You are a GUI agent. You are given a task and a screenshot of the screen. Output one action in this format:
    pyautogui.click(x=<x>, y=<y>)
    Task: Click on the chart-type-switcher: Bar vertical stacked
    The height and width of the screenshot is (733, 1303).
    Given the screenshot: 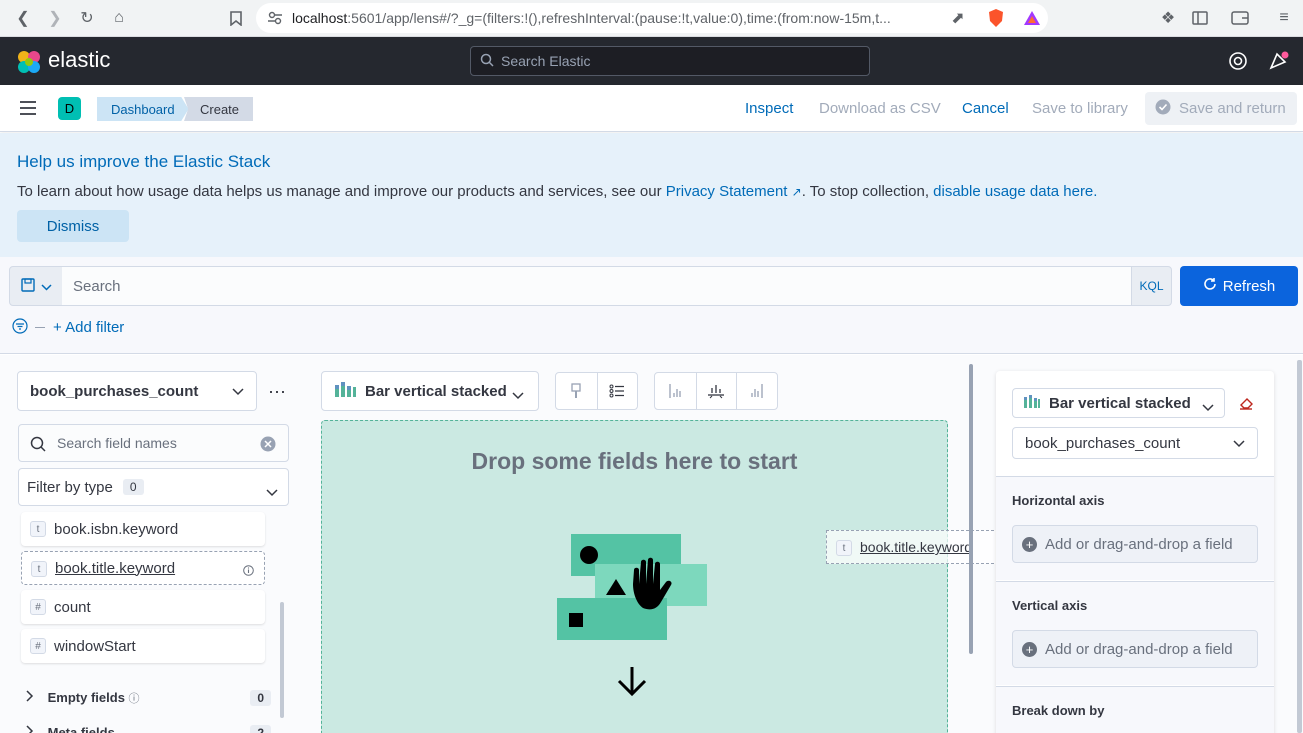 What is the action you would take?
    pyautogui.click(x=430, y=391)
    